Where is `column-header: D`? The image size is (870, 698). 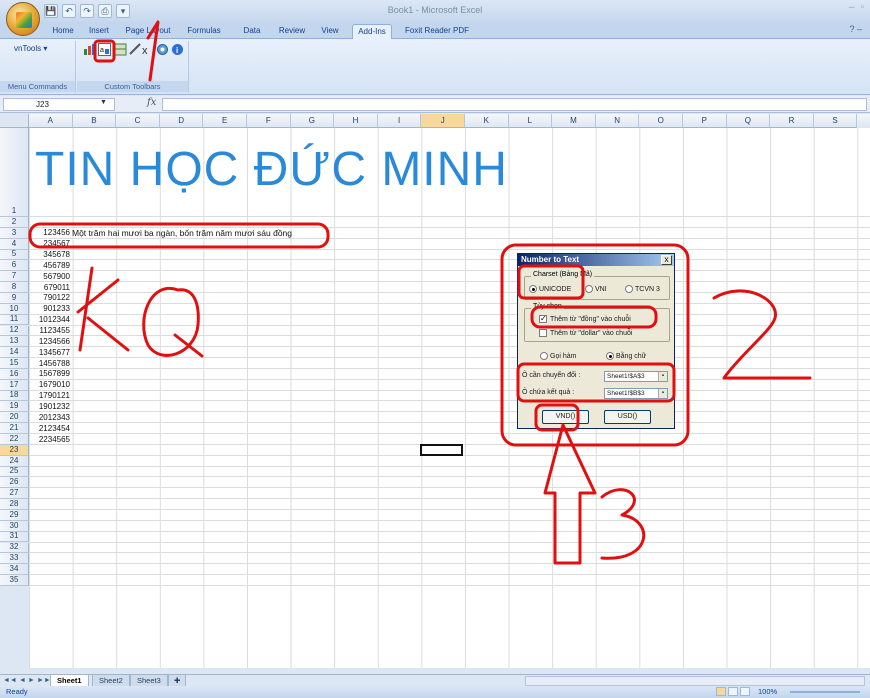 column-header: D is located at coordinates (181, 121).